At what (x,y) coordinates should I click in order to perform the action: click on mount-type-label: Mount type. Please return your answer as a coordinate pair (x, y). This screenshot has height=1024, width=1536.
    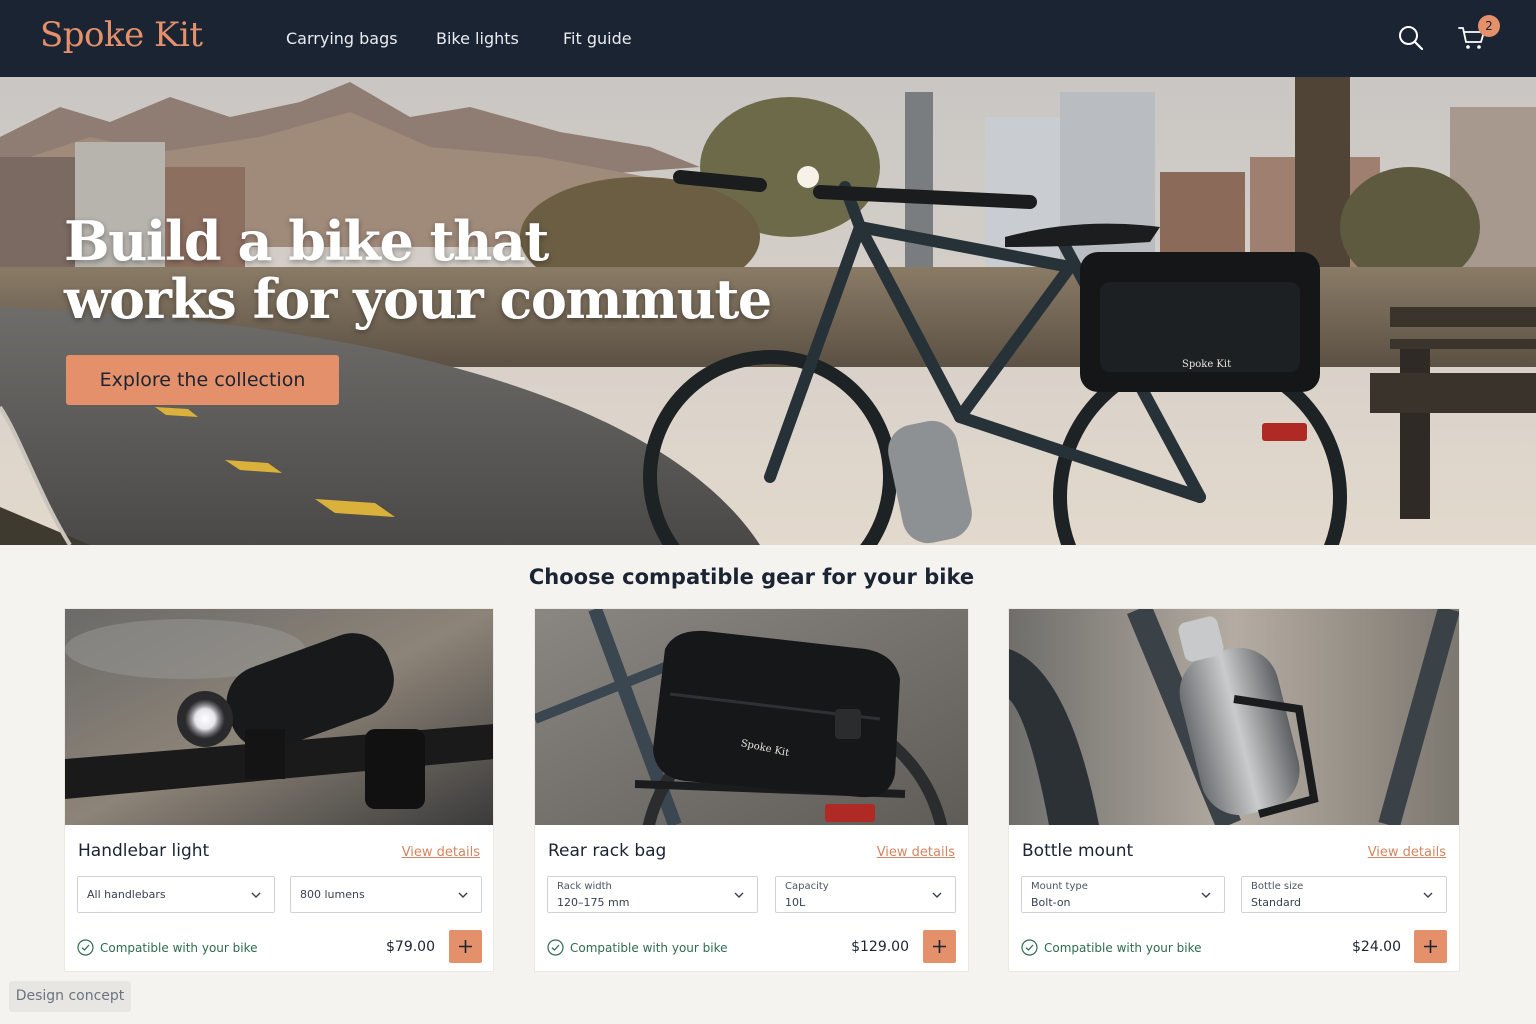
    Looking at the image, I should click on (1059, 886).